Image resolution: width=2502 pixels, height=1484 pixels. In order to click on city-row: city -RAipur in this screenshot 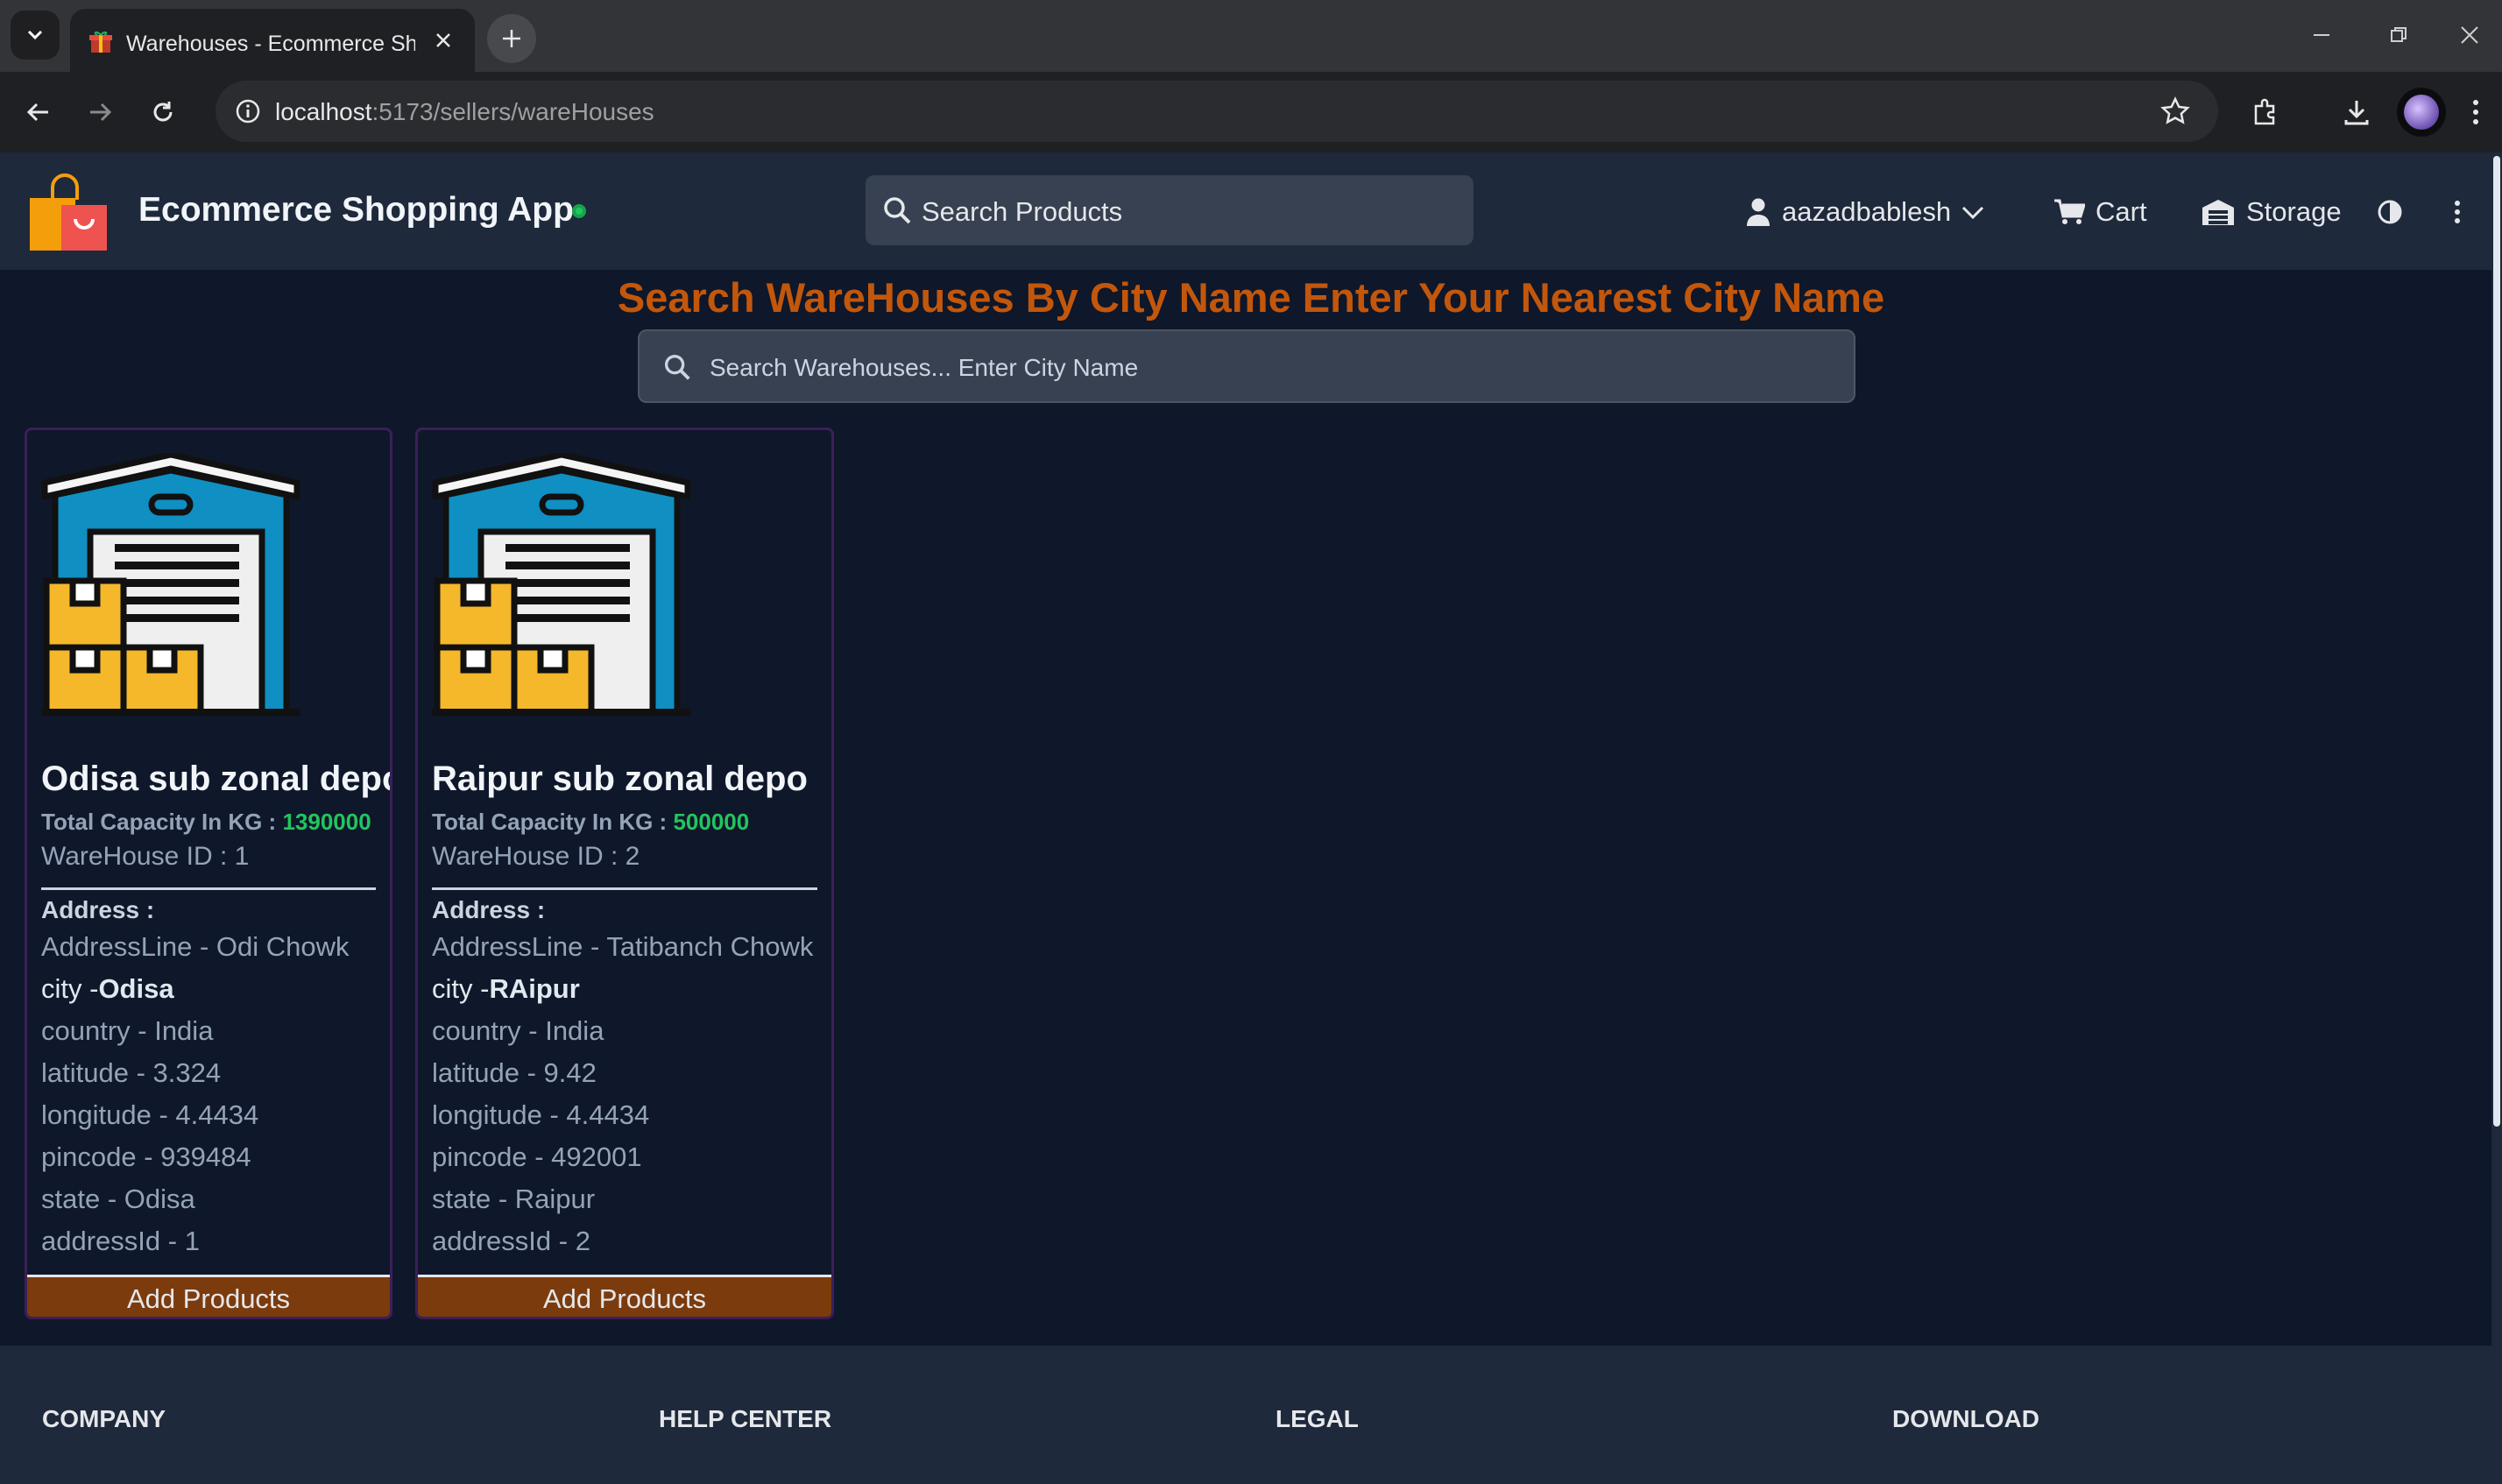, I will do `click(506, 989)`.